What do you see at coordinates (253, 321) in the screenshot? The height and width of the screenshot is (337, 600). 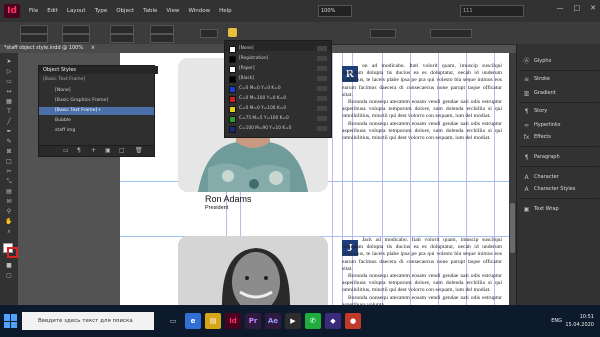 I see `premiere-icon: Pr` at bounding box center [253, 321].